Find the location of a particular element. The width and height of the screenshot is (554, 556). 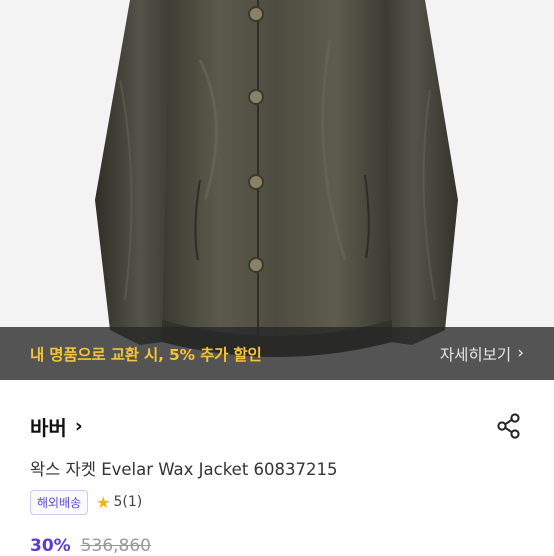

brand-link: 바버 › is located at coordinates (56, 426).